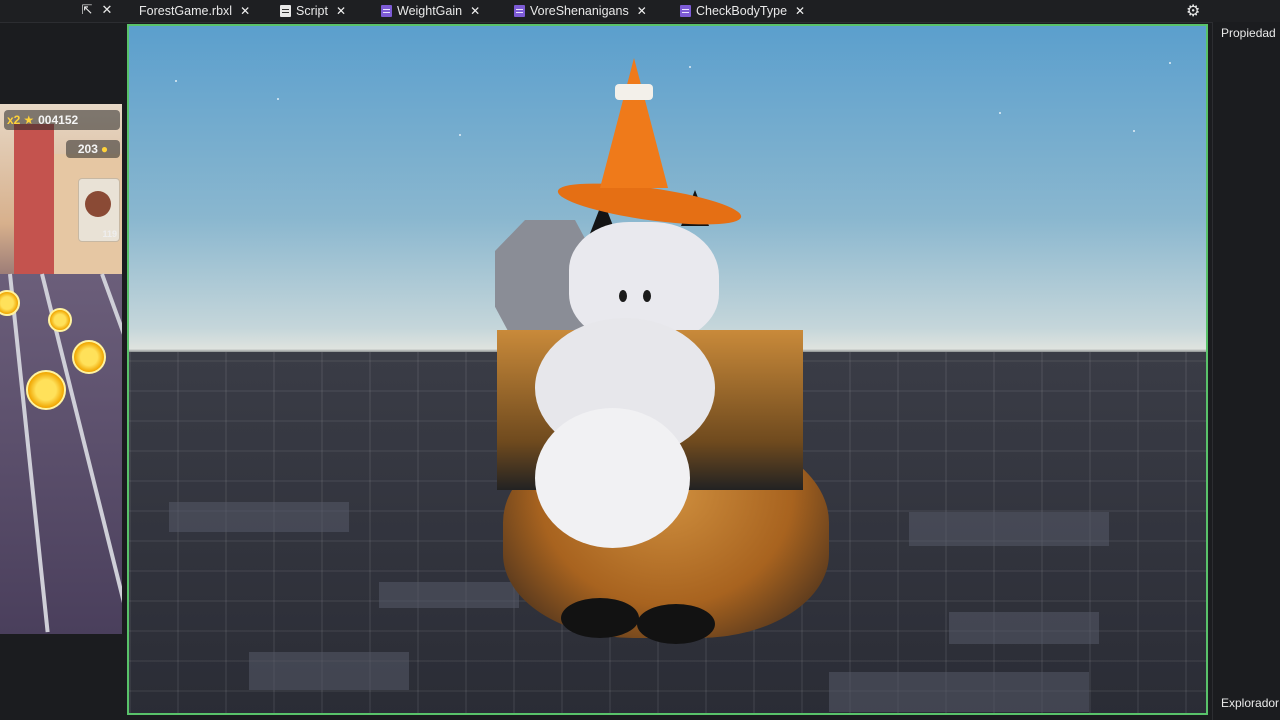  I want to click on tab-script: Script ✕, so click(313, 11).